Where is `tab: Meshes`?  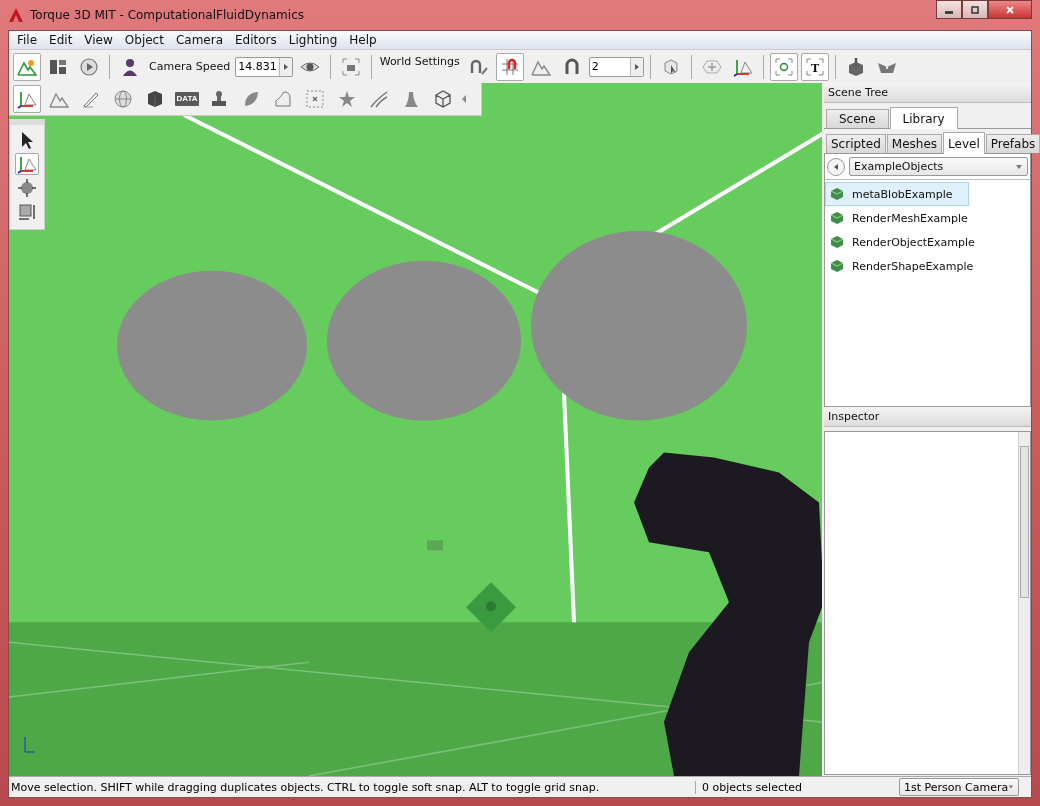
tab: Meshes is located at coordinates (914, 143).